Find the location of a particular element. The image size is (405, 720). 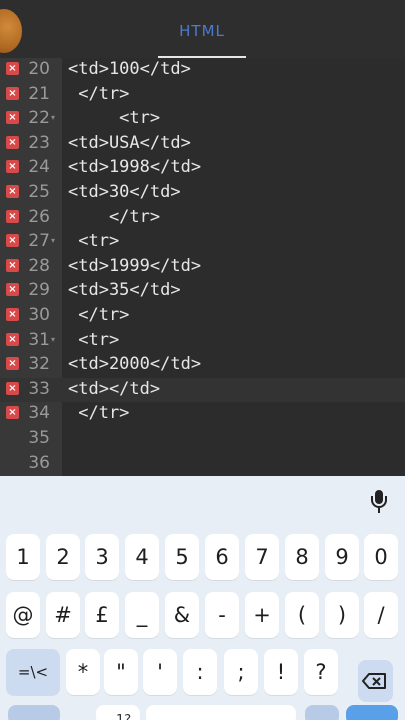

code-text: <td>35</td> is located at coordinates (124, 290).